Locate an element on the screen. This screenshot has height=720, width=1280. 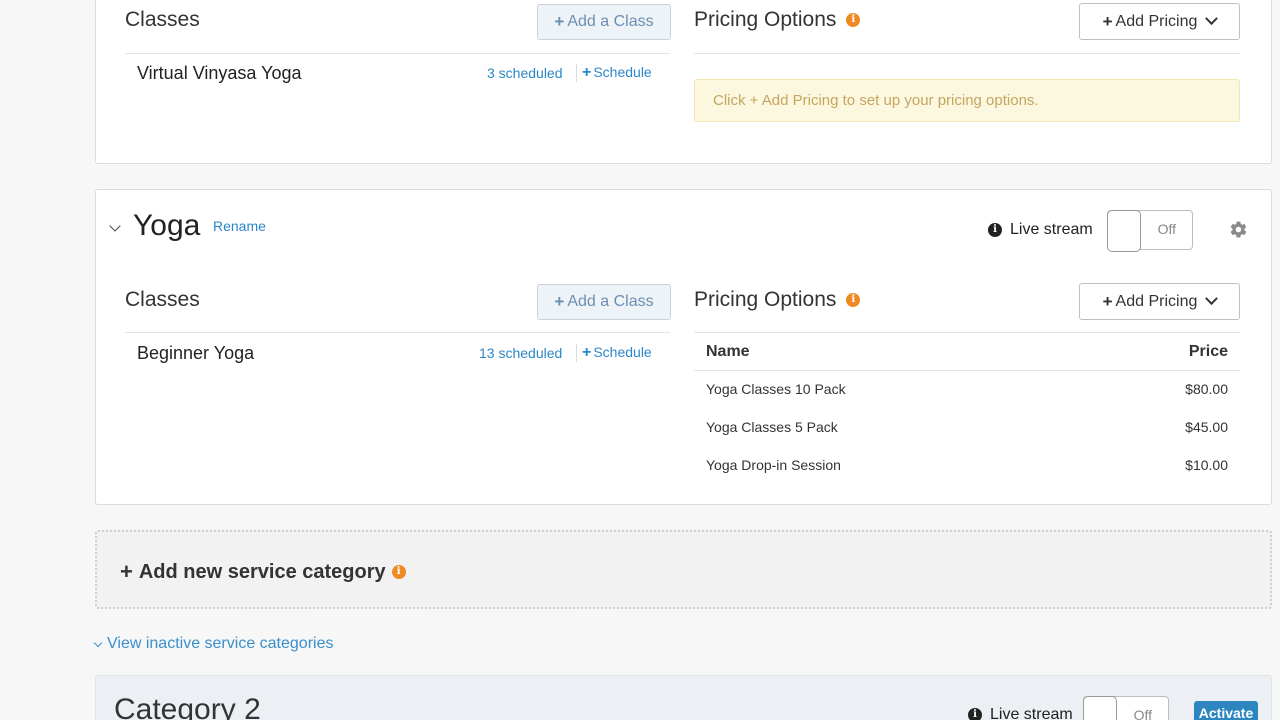
add-service-category-button: + Add new service category i is located at coordinates (263, 572).